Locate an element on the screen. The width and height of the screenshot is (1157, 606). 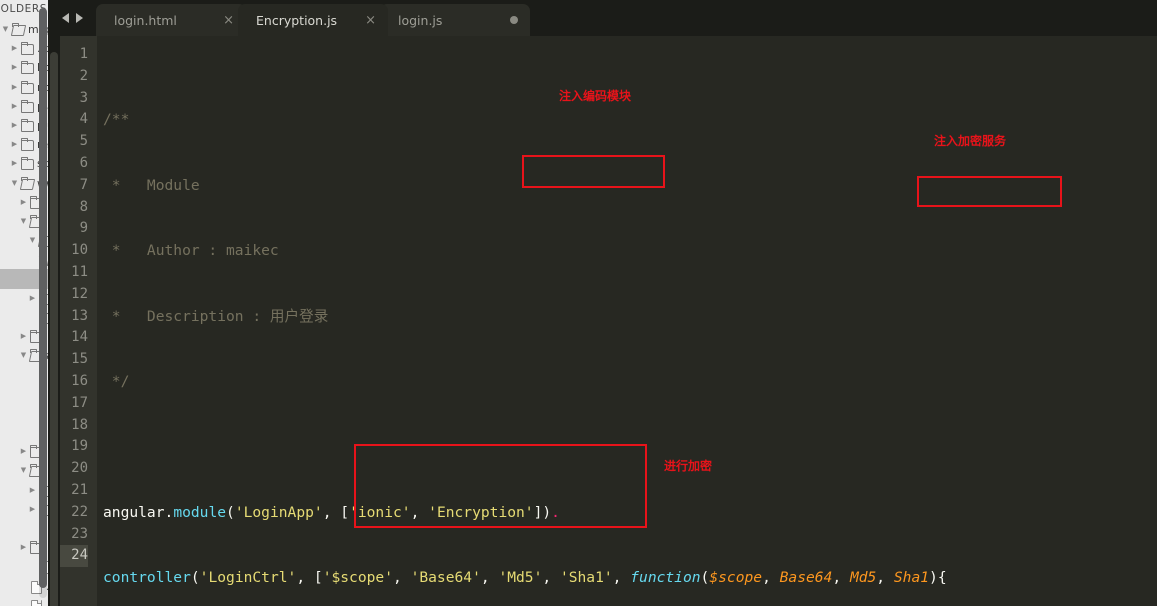
tab-nav-arrows is located at coordinates (72, 18).